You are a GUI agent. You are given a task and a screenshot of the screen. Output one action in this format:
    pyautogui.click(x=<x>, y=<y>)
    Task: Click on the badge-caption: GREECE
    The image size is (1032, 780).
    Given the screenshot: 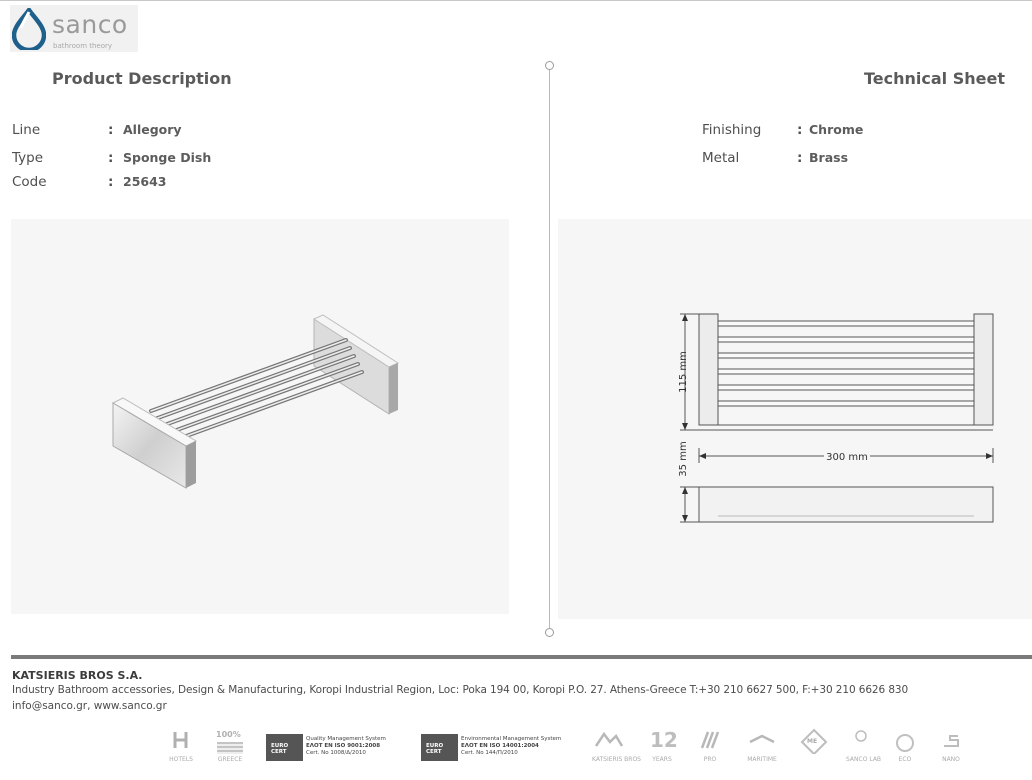 What is the action you would take?
    pyautogui.click(x=230, y=759)
    